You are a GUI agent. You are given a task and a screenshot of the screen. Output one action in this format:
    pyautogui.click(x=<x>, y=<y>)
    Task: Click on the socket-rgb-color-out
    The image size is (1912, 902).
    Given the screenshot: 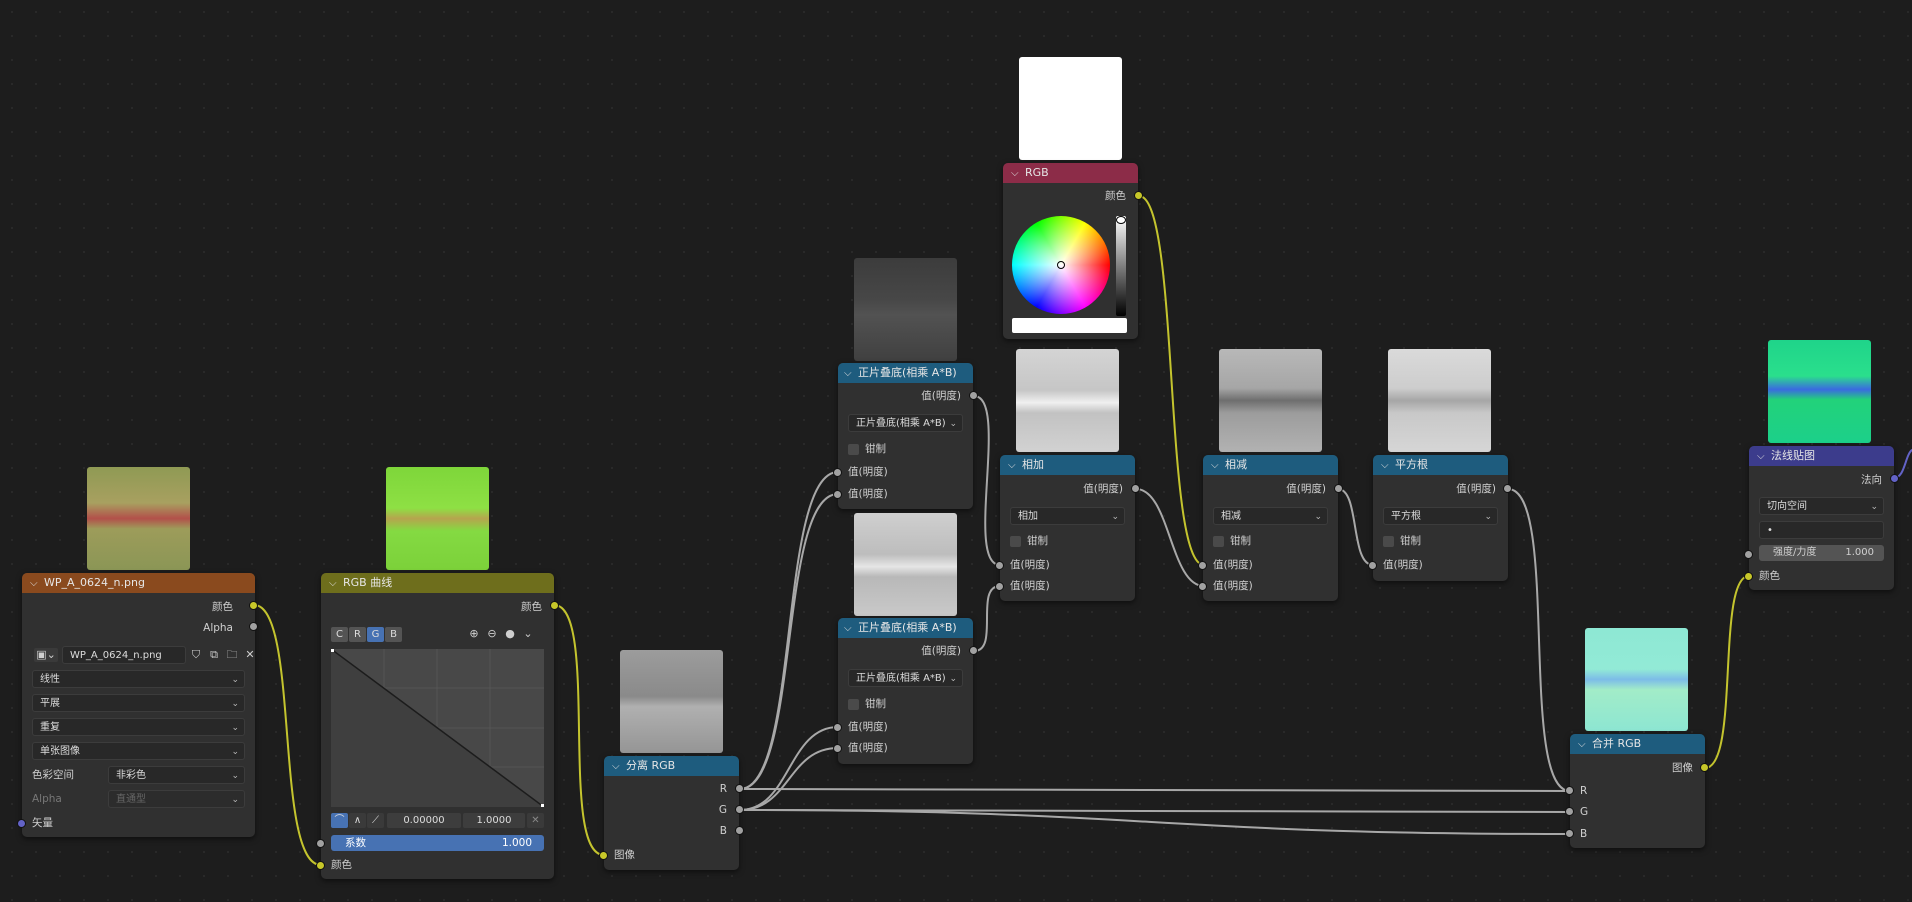 What is the action you would take?
    pyautogui.click(x=1138, y=195)
    